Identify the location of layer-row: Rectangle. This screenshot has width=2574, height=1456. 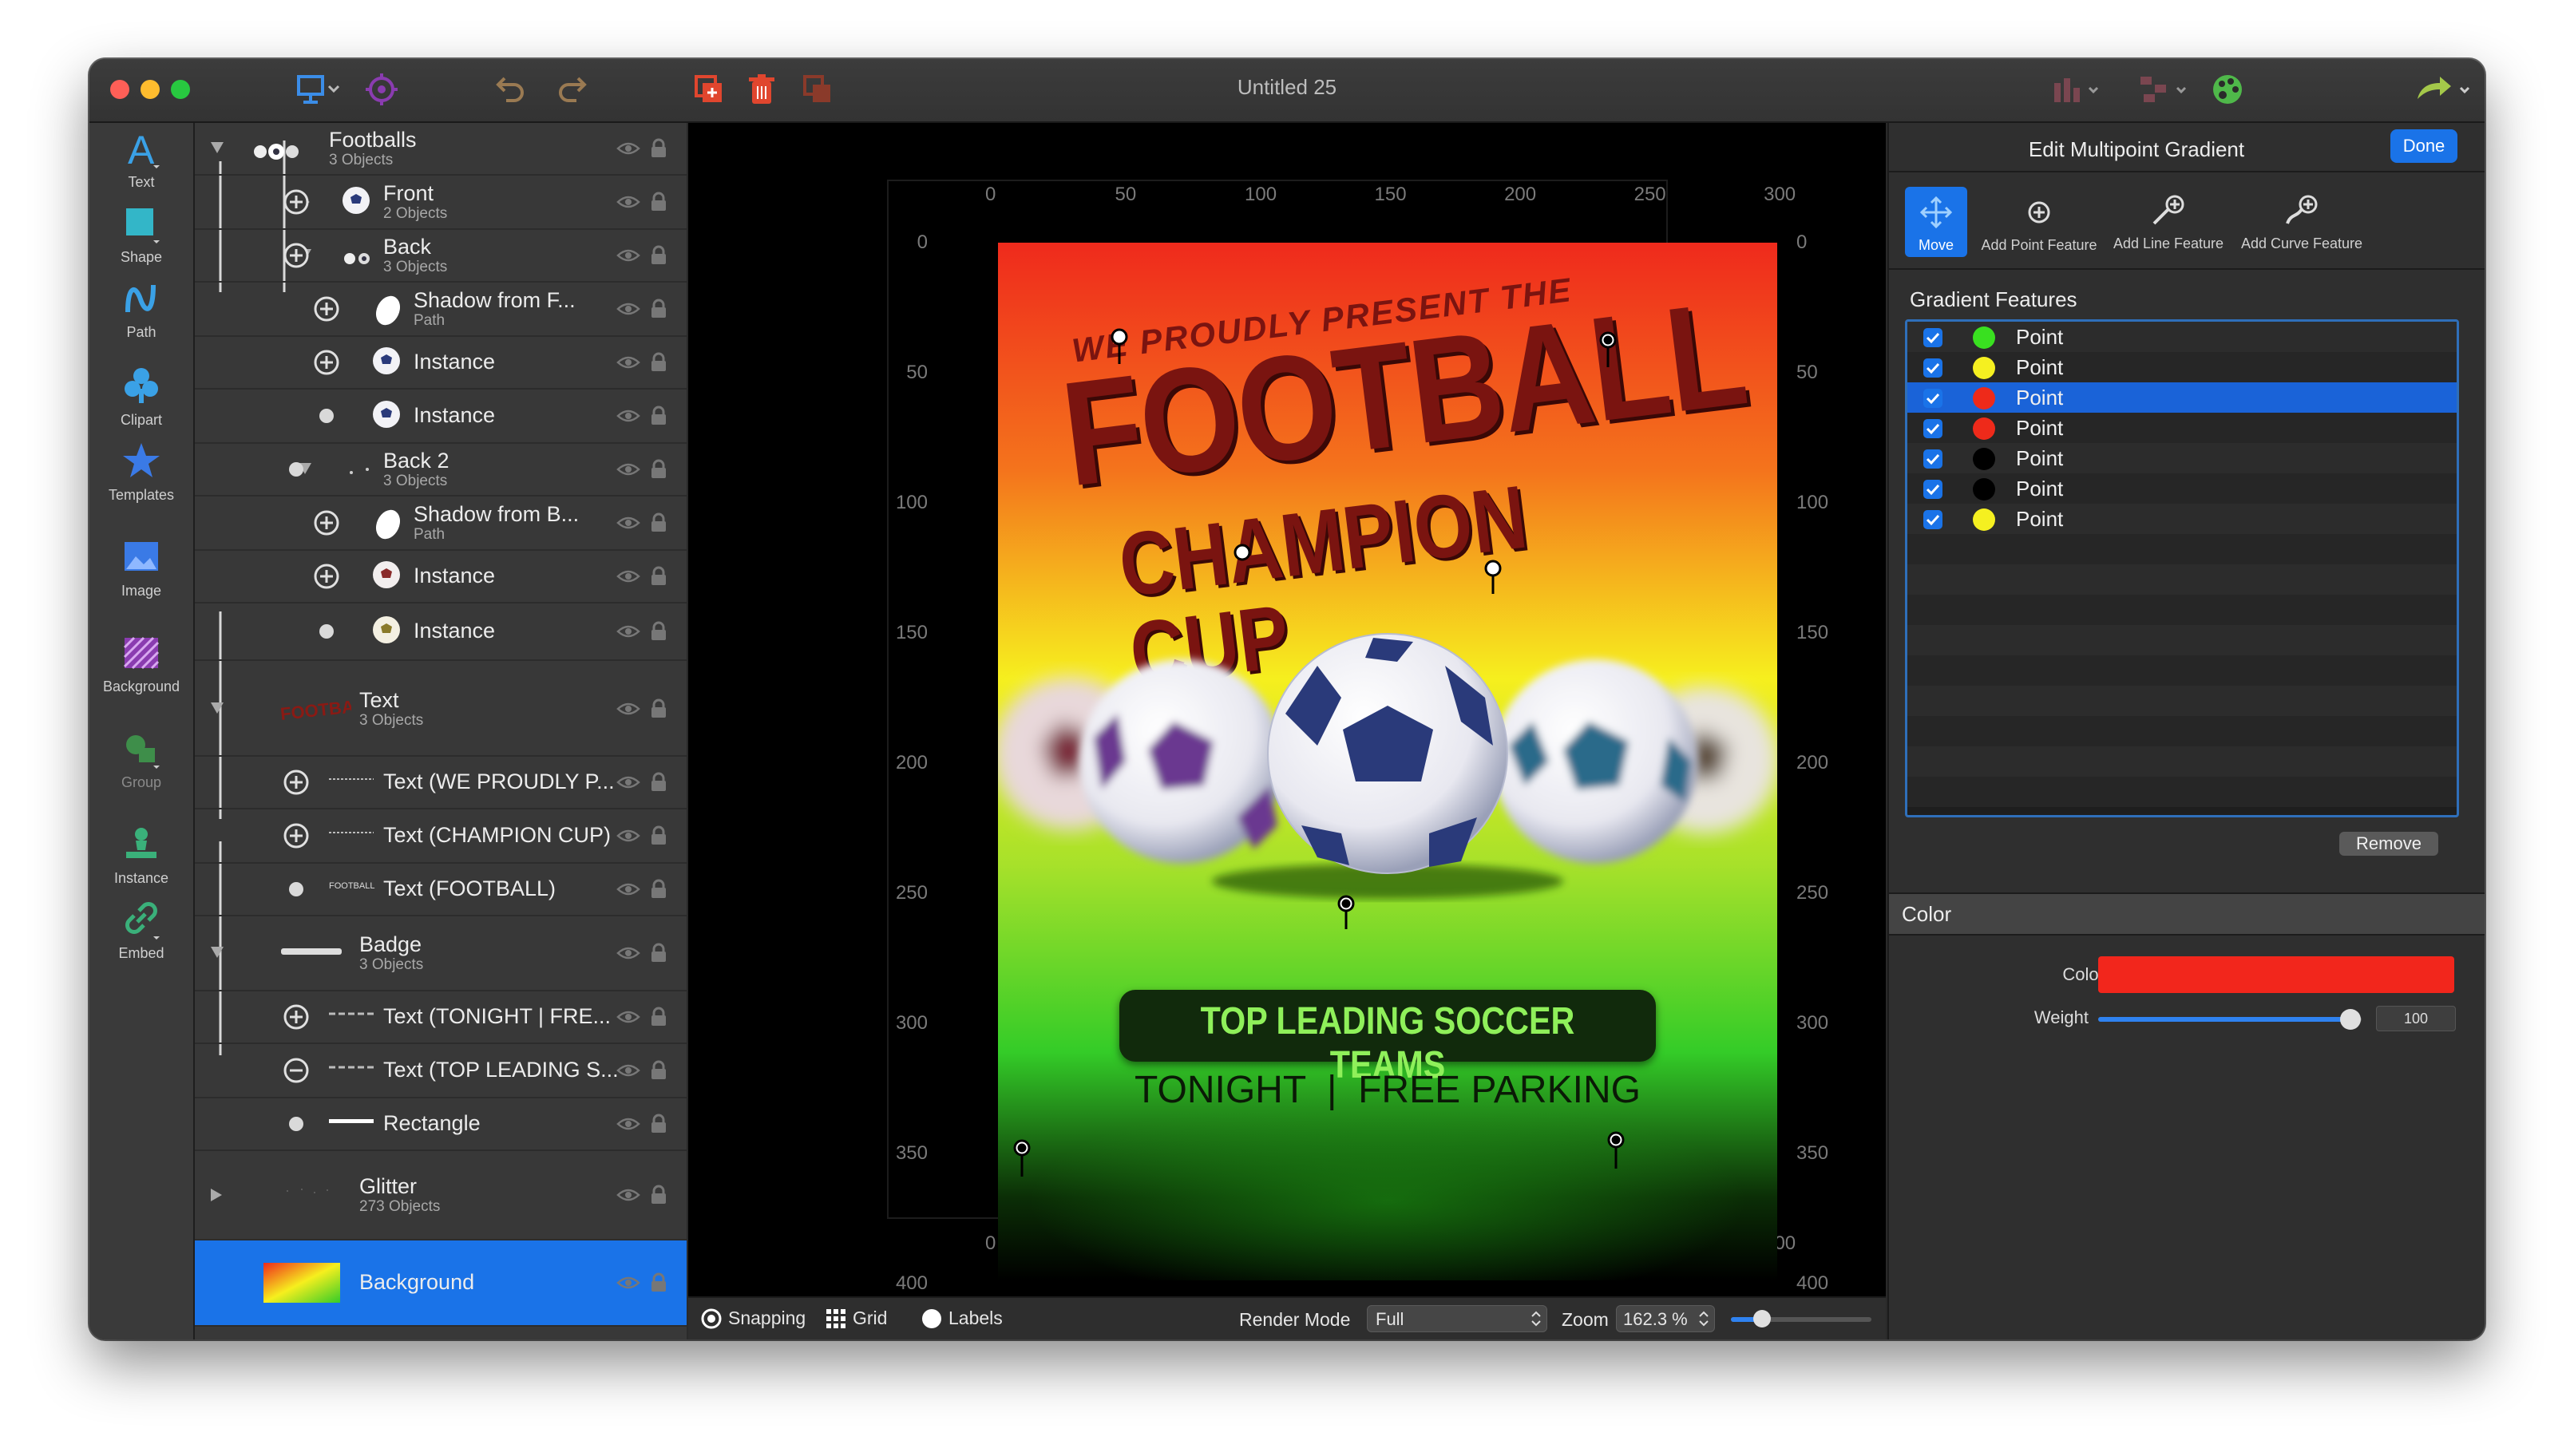
(441, 1124).